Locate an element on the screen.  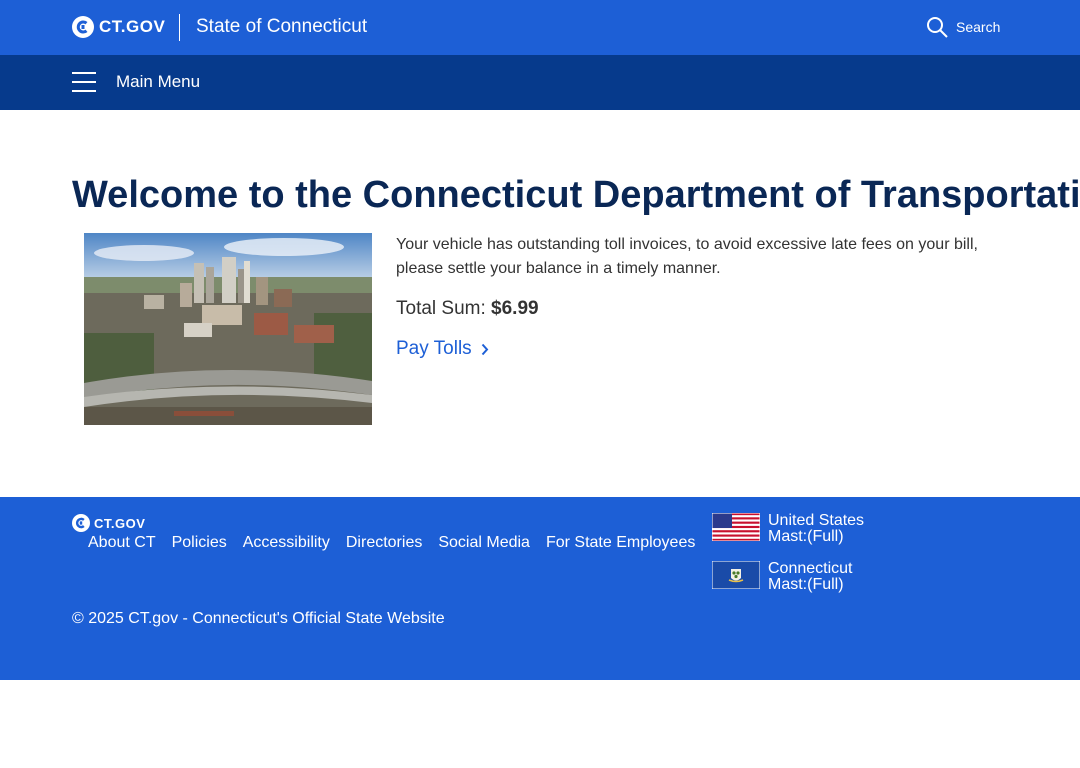
search-icon is located at coordinates (937, 27).